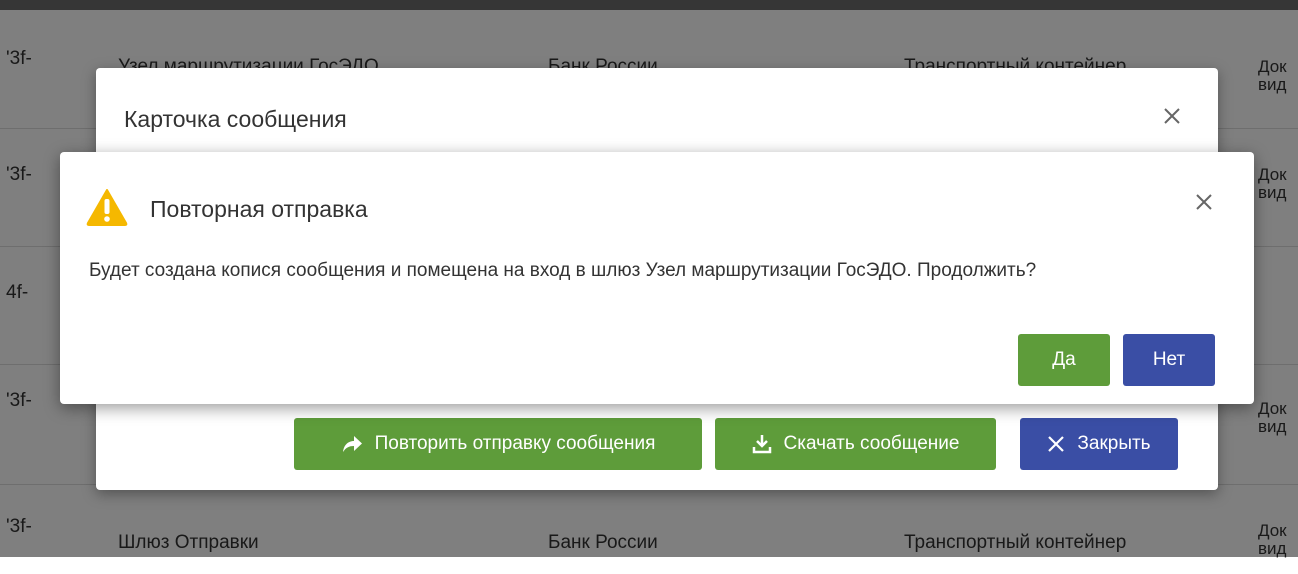 This screenshot has width=1298, height=574. What do you see at coordinates (515, 443) in the screenshot?
I see `resend-button-label: Повторить отправку сообщения` at bounding box center [515, 443].